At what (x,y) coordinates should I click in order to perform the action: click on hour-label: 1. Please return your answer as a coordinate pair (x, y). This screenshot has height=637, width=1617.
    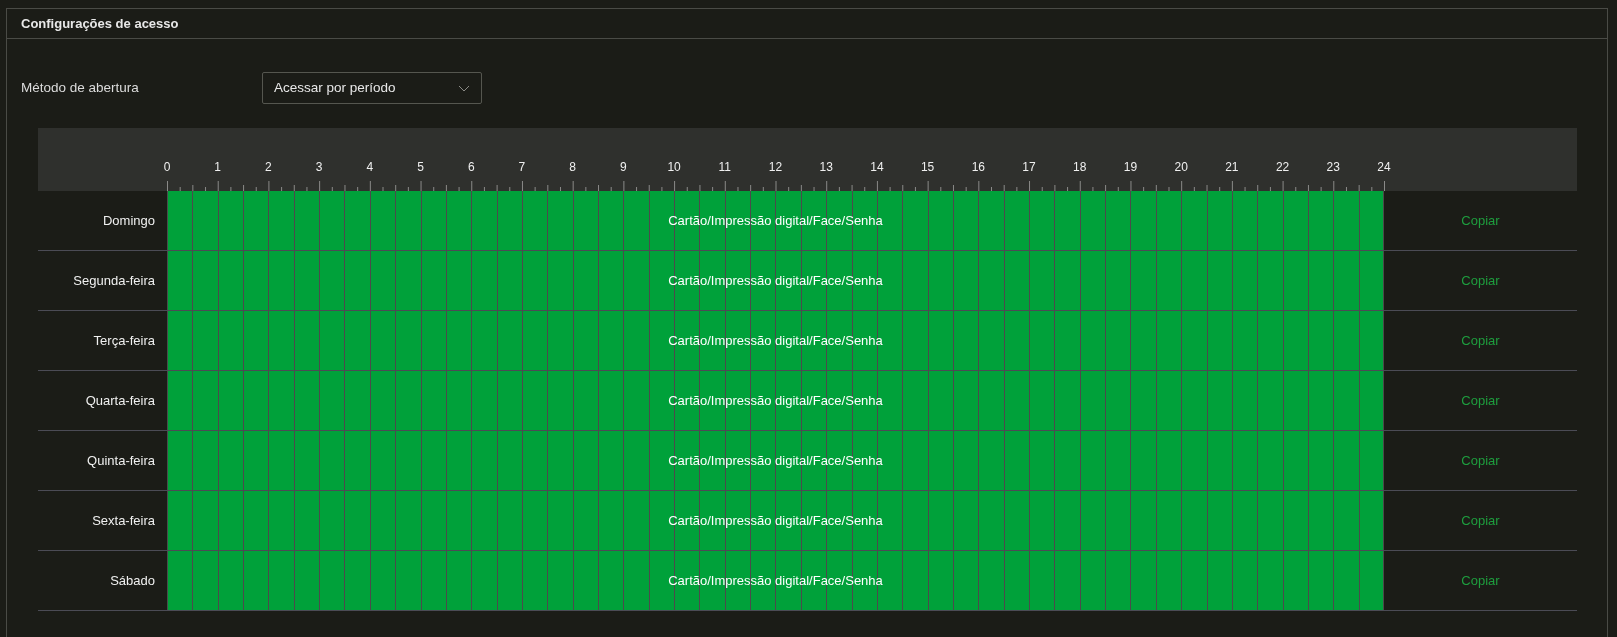
    Looking at the image, I should click on (218, 167).